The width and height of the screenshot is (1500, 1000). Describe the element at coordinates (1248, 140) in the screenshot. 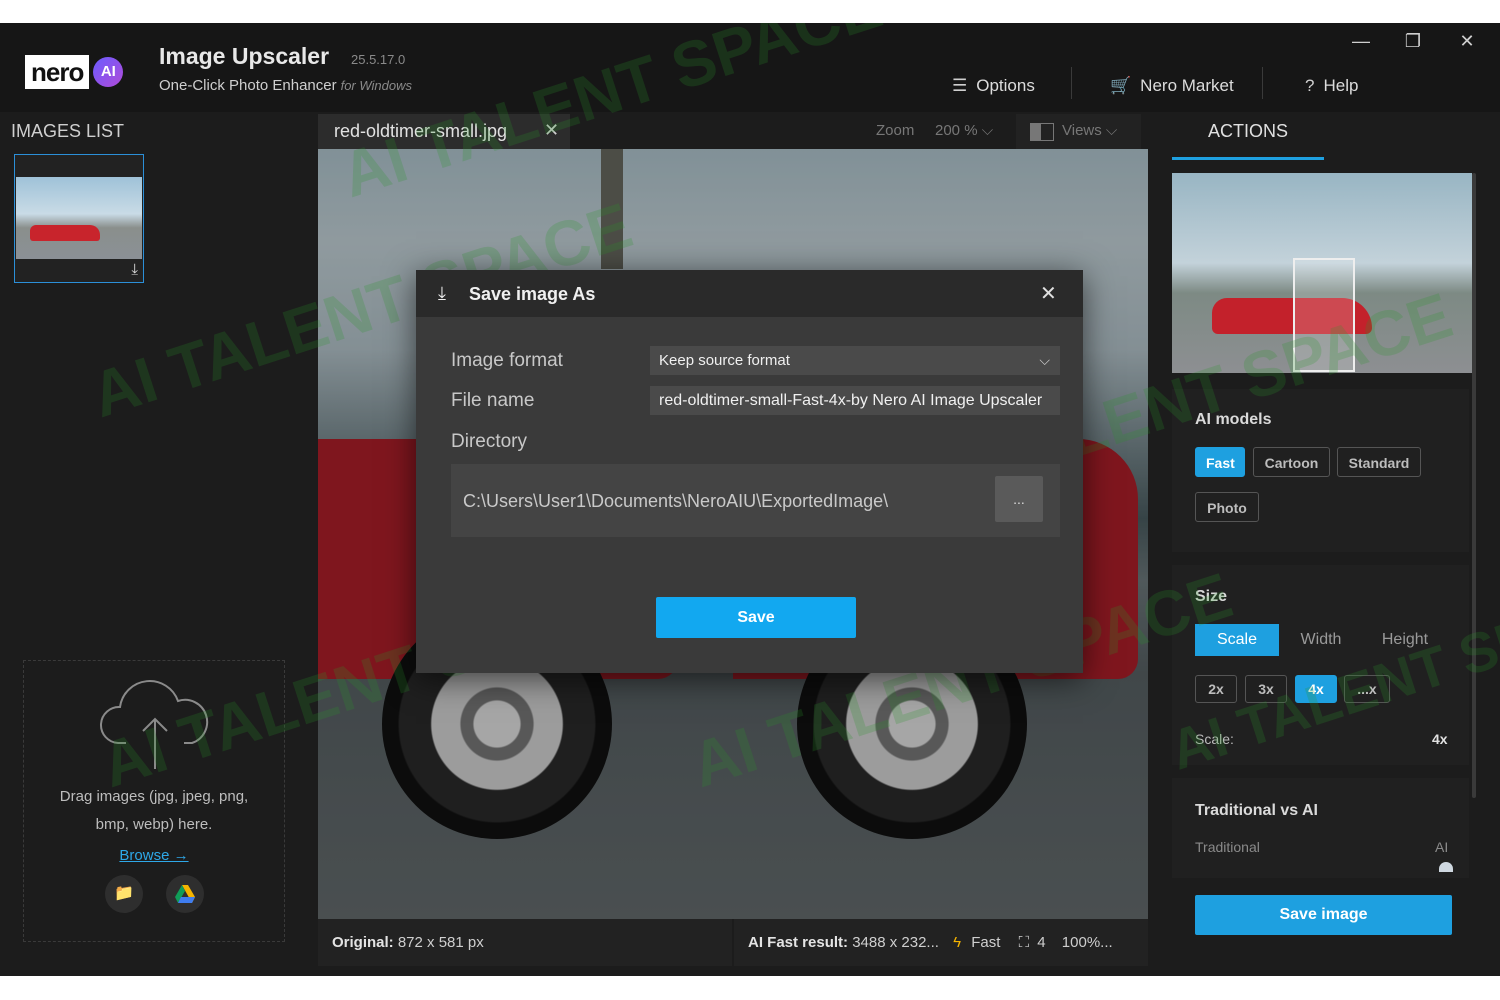

I see `tab-actions: ACTIONS` at that location.